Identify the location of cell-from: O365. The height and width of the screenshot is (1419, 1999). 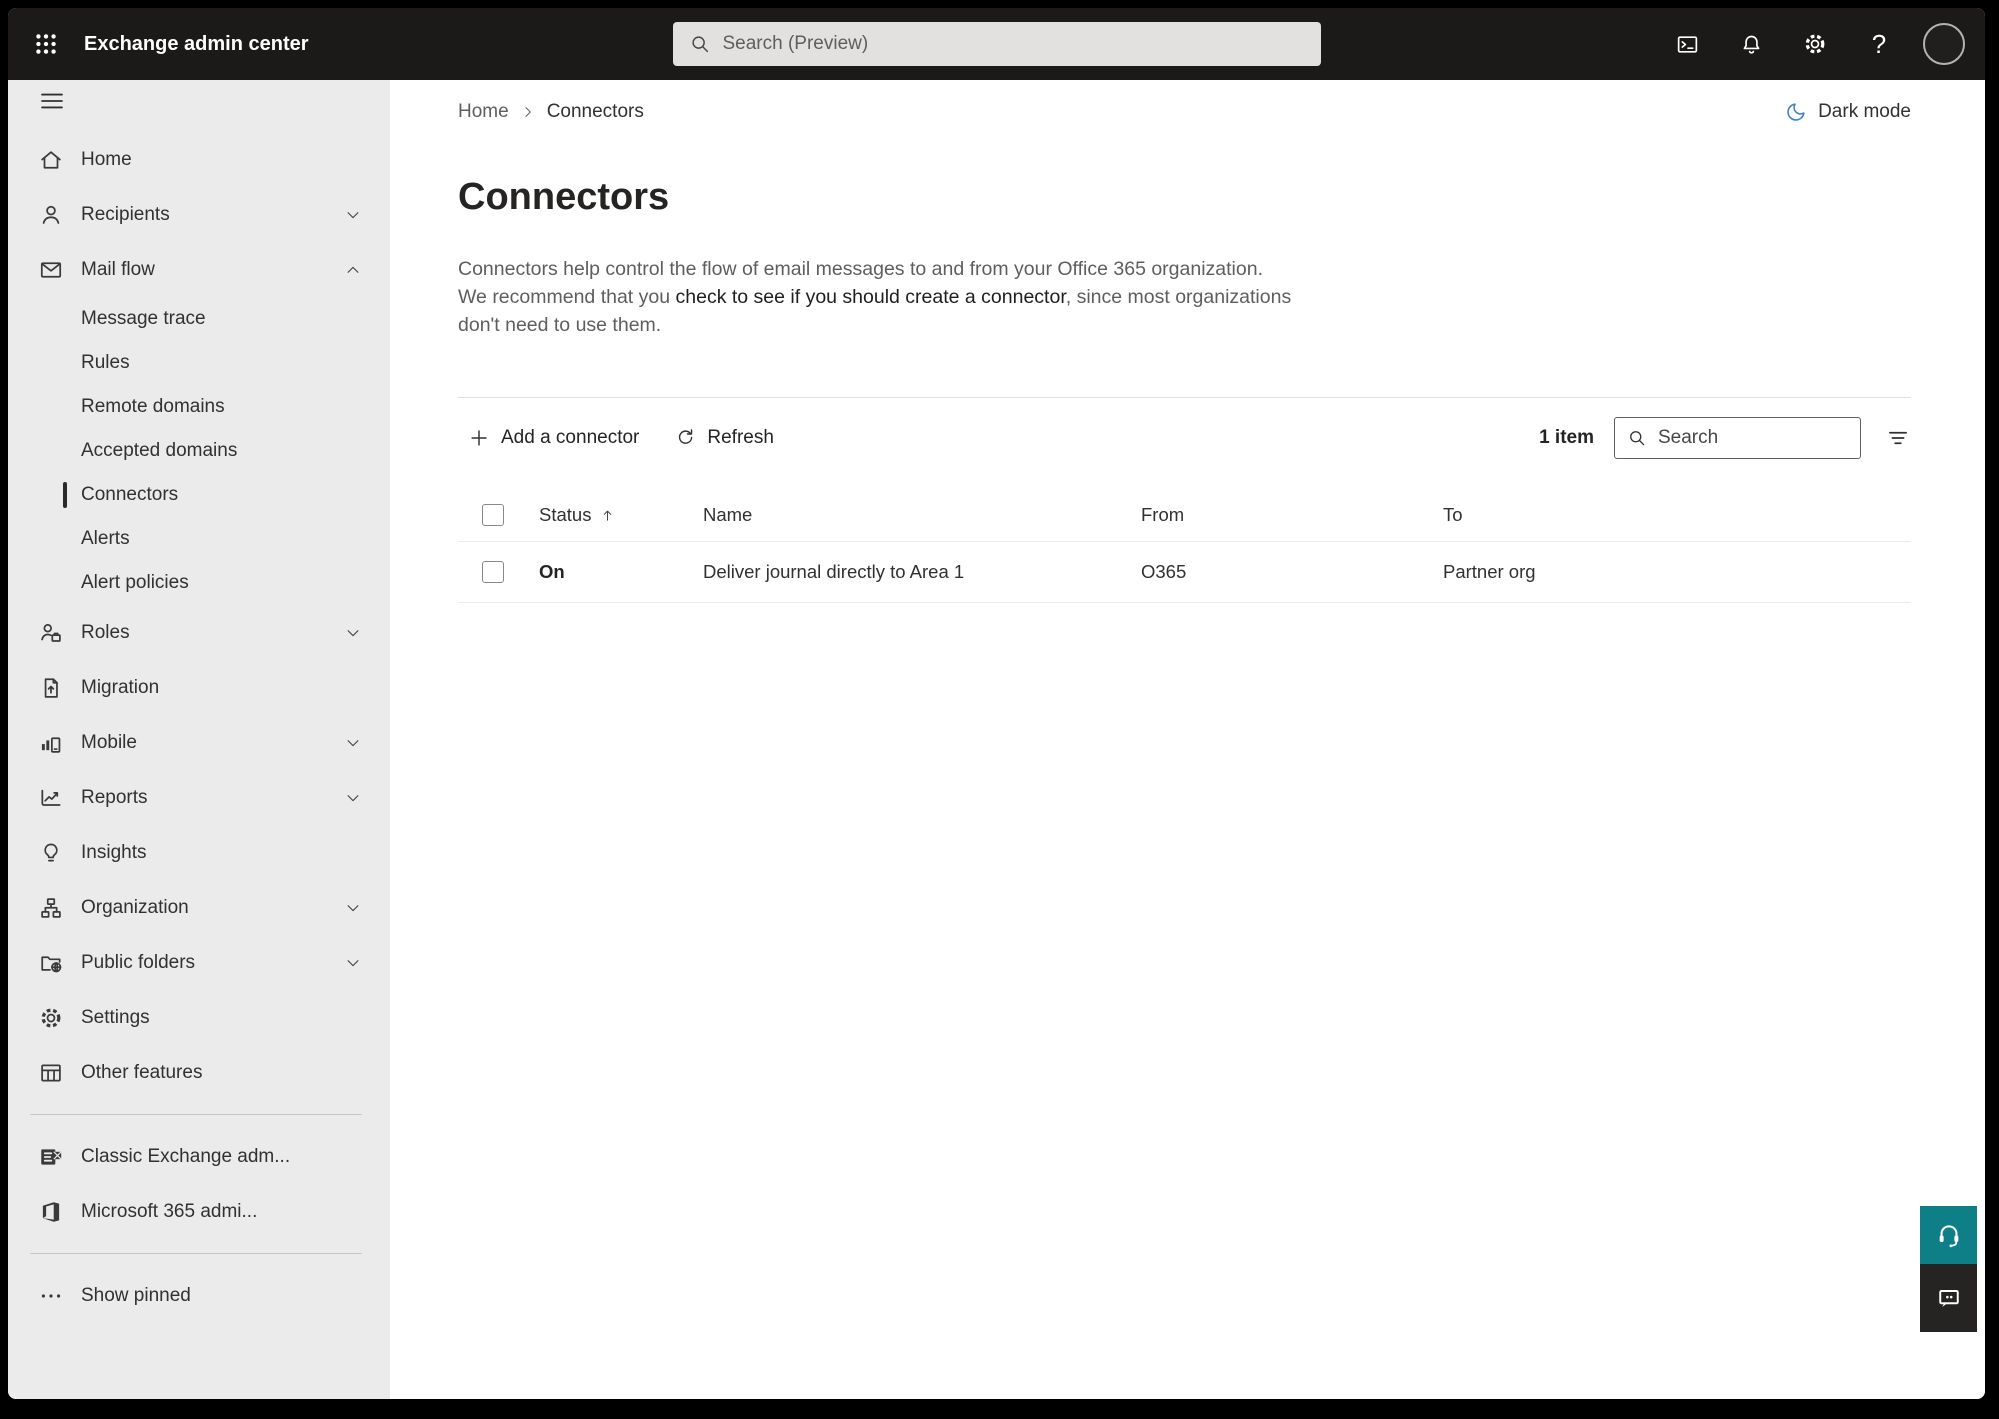
(1164, 571).